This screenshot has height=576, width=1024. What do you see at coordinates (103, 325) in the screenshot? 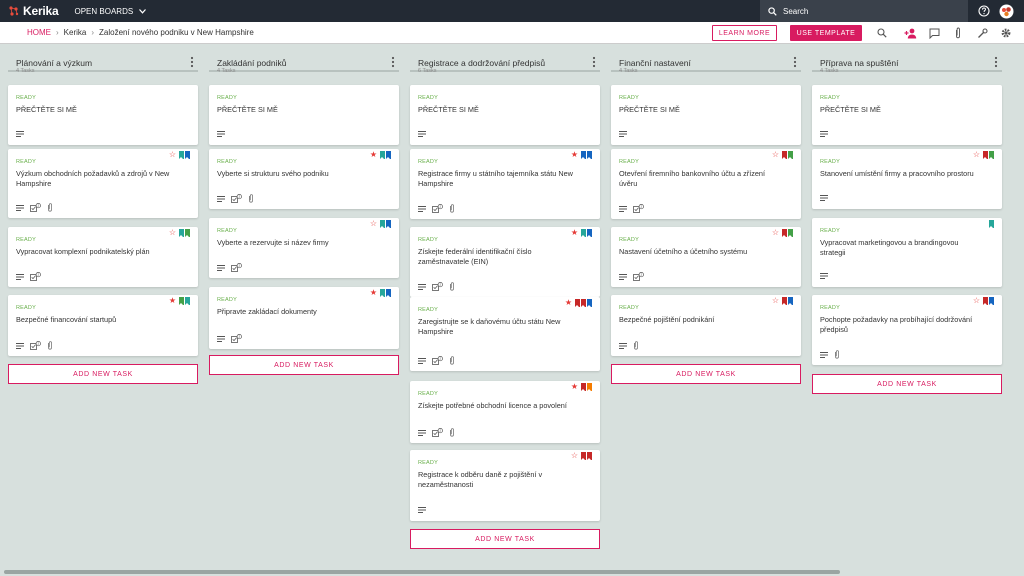
I see `task-card: ★ READY Bezpečné financování startupů 2` at bounding box center [103, 325].